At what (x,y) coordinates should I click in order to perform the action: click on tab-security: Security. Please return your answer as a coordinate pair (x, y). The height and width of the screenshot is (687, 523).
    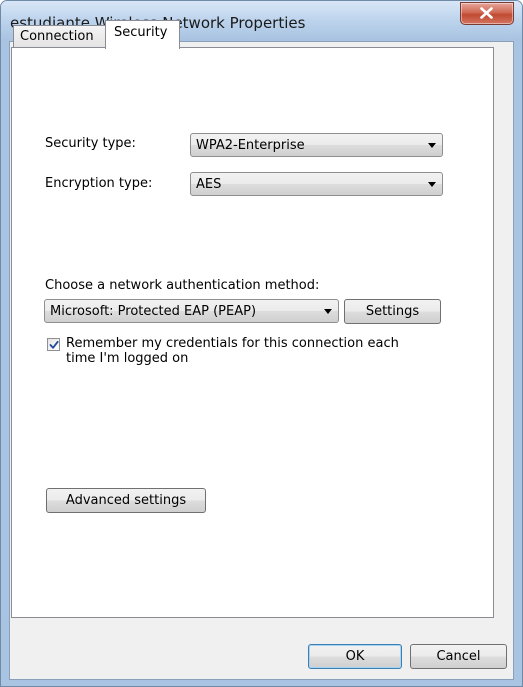
    Looking at the image, I should click on (142, 34).